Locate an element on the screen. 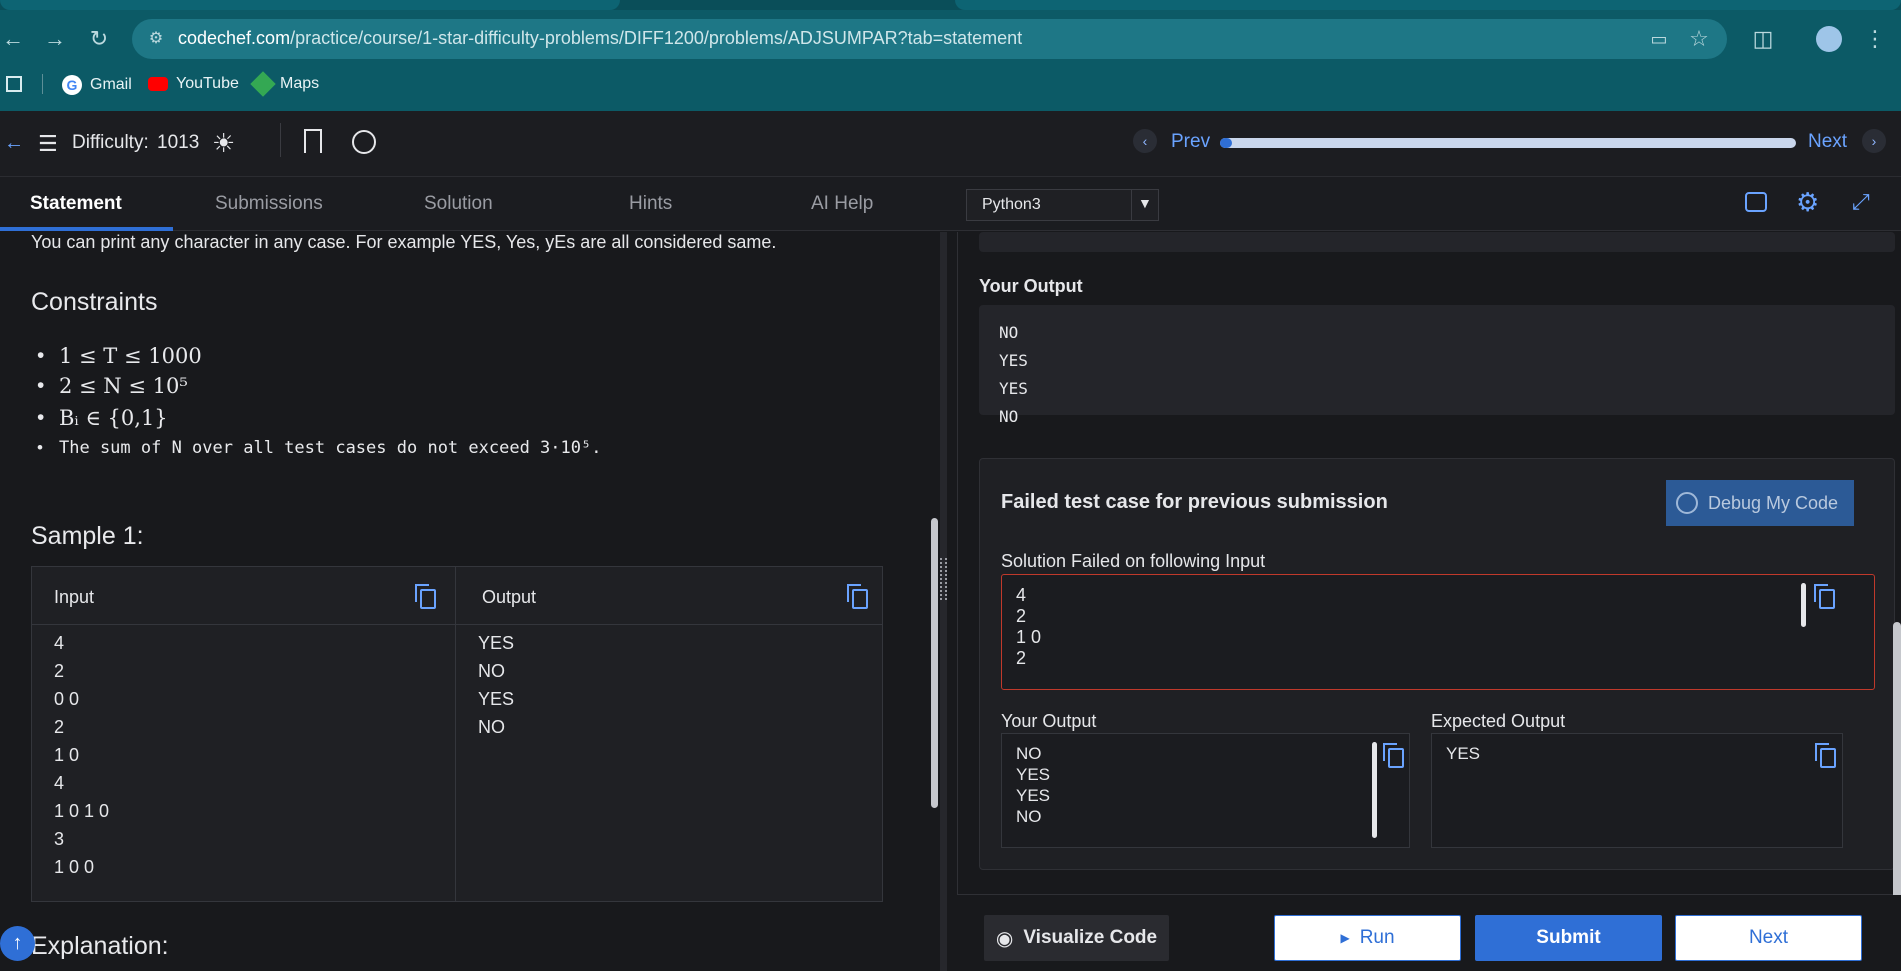 The image size is (1901, 971). next-button: Next is located at coordinates (1768, 938).